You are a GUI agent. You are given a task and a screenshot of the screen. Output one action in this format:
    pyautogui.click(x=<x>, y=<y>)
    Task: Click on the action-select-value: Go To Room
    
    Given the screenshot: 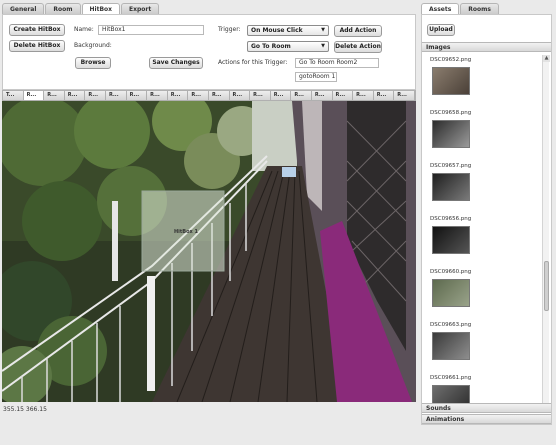 What is the action you would take?
    pyautogui.click(x=271, y=46)
    